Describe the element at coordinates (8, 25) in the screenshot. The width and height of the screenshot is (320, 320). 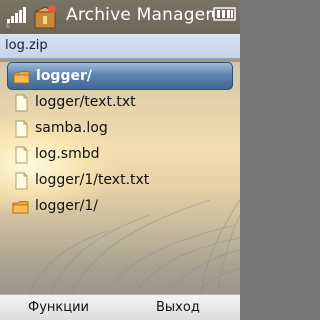
I see `svg-text: E` at that location.